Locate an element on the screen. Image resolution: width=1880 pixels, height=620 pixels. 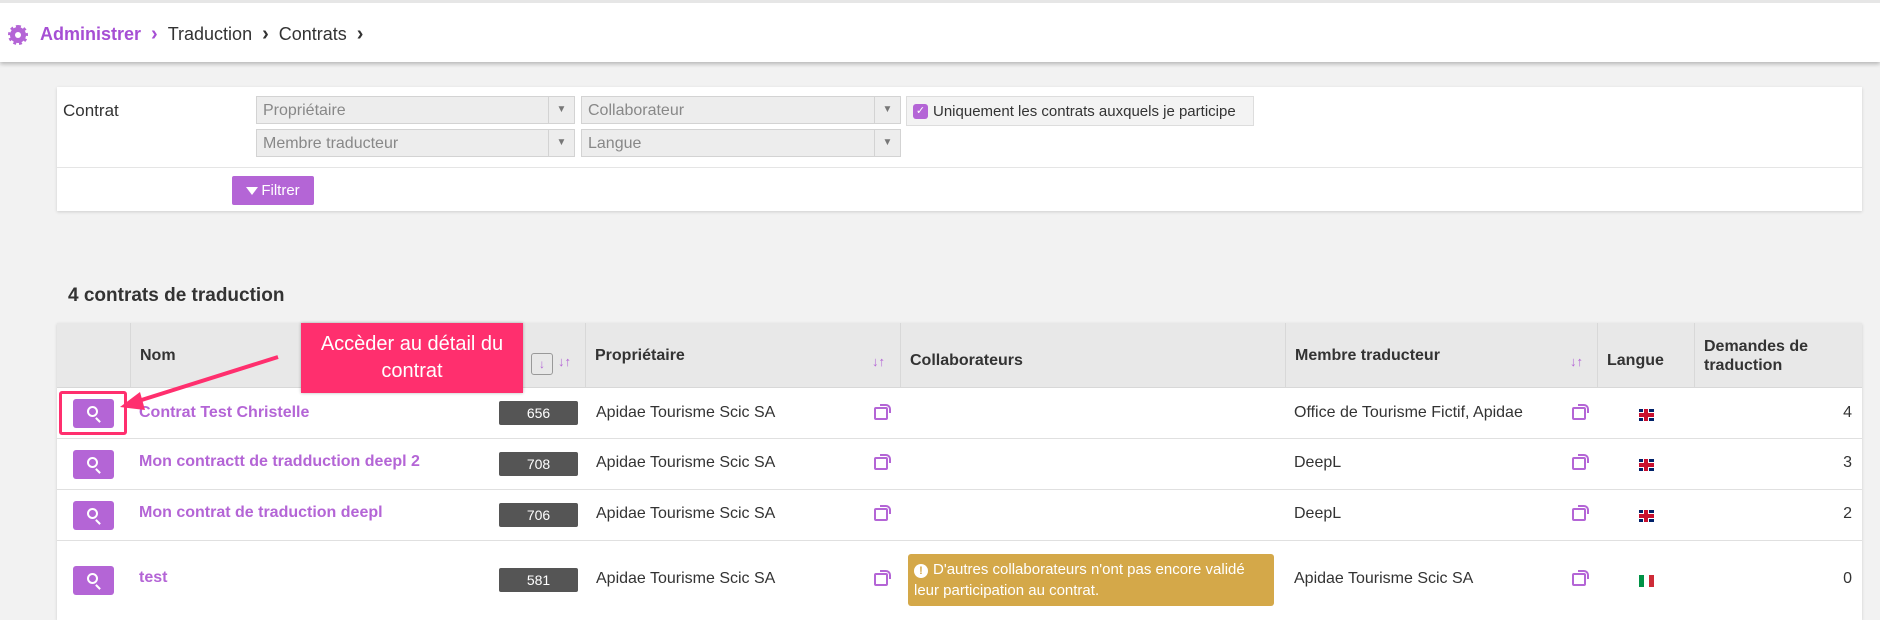
header-language: Langue is located at coordinates (1645, 355).